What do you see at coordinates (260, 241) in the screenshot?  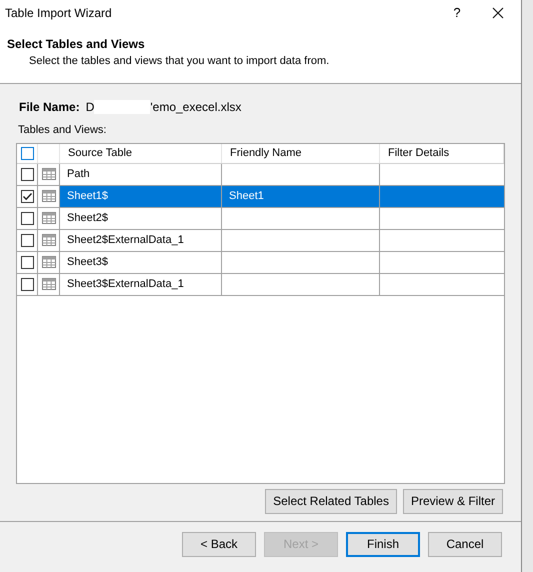 I see `table-row: Sheet2$ExternalData_1` at bounding box center [260, 241].